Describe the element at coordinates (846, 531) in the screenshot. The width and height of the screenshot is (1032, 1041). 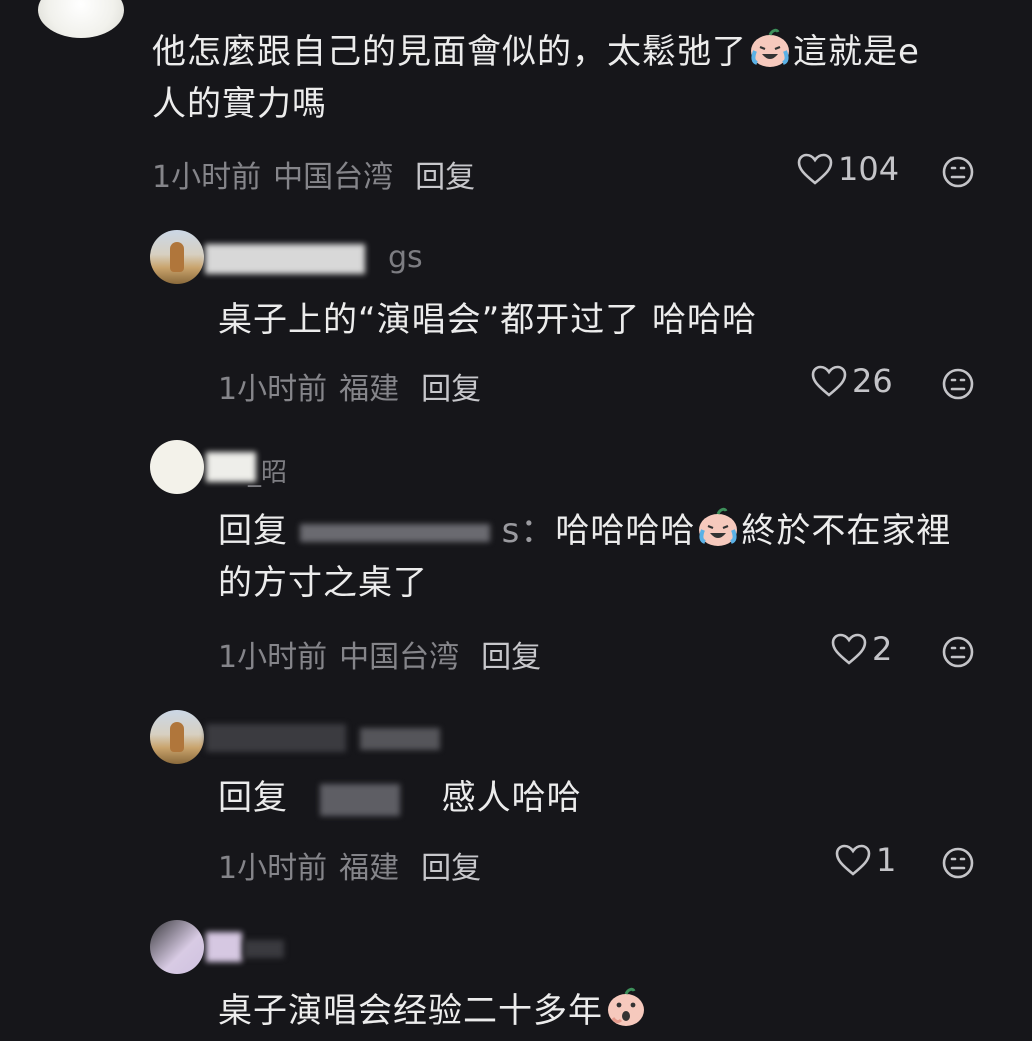
I see `comment-text-part2: 終於不在家裡` at that location.